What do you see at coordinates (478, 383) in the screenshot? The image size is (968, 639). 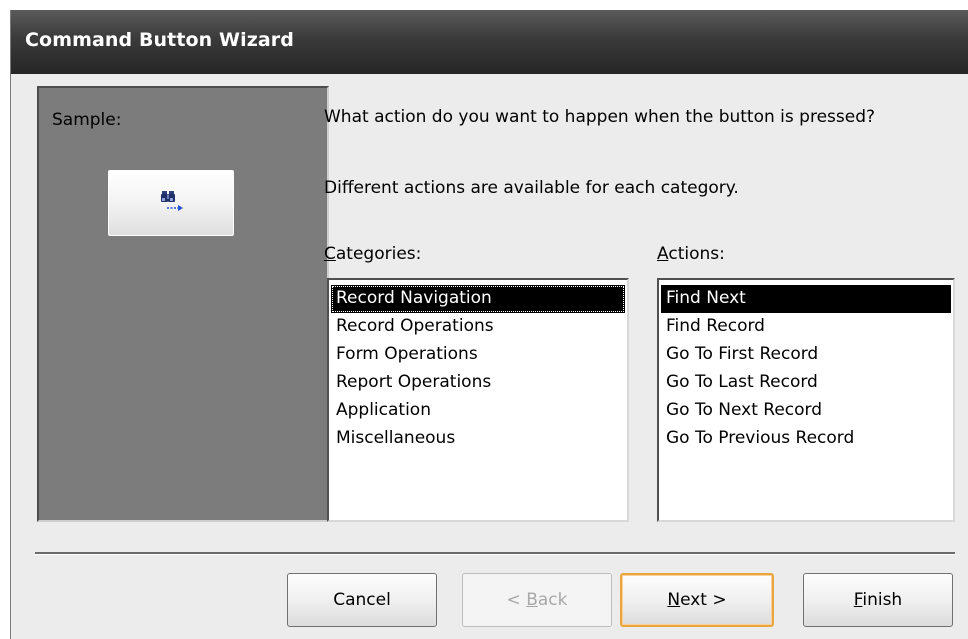 I see `category-item: Report Operations` at bounding box center [478, 383].